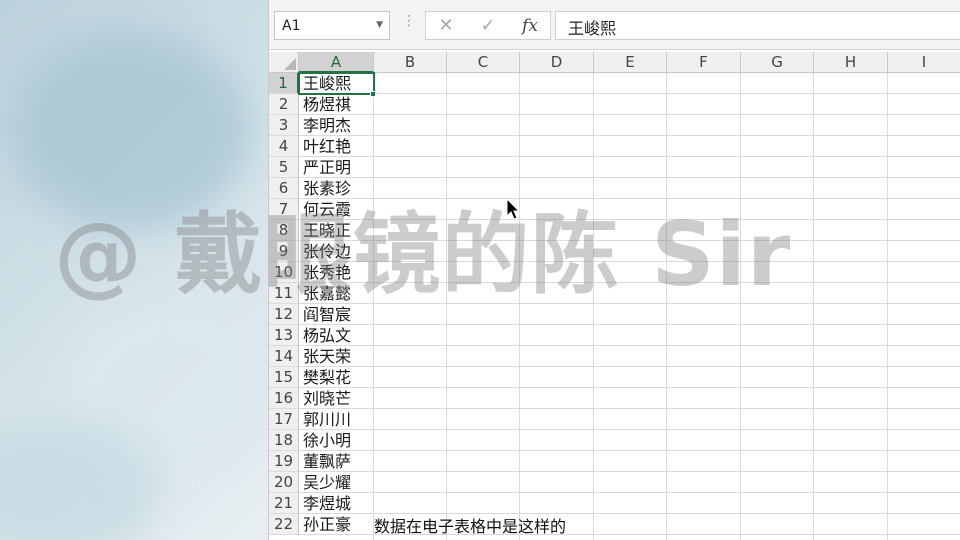  I want to click on column-header-d: D, so click(557, 62).